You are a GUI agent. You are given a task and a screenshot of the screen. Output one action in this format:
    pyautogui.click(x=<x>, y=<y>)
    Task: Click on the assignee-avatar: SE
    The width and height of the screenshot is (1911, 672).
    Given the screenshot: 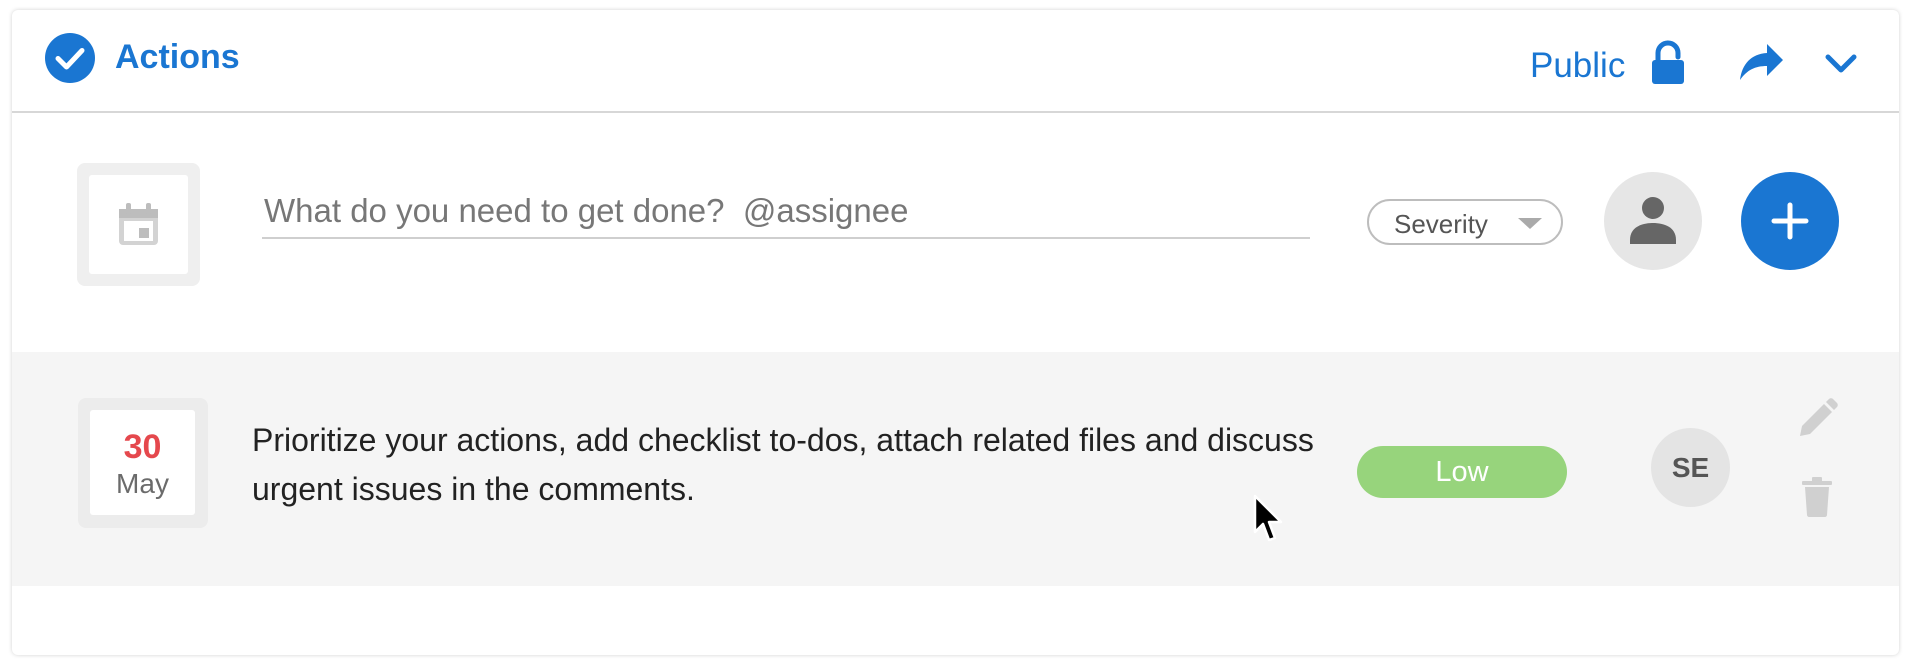 What is the action you would take?
    pyautogui.click(x=1690, y=467)
    